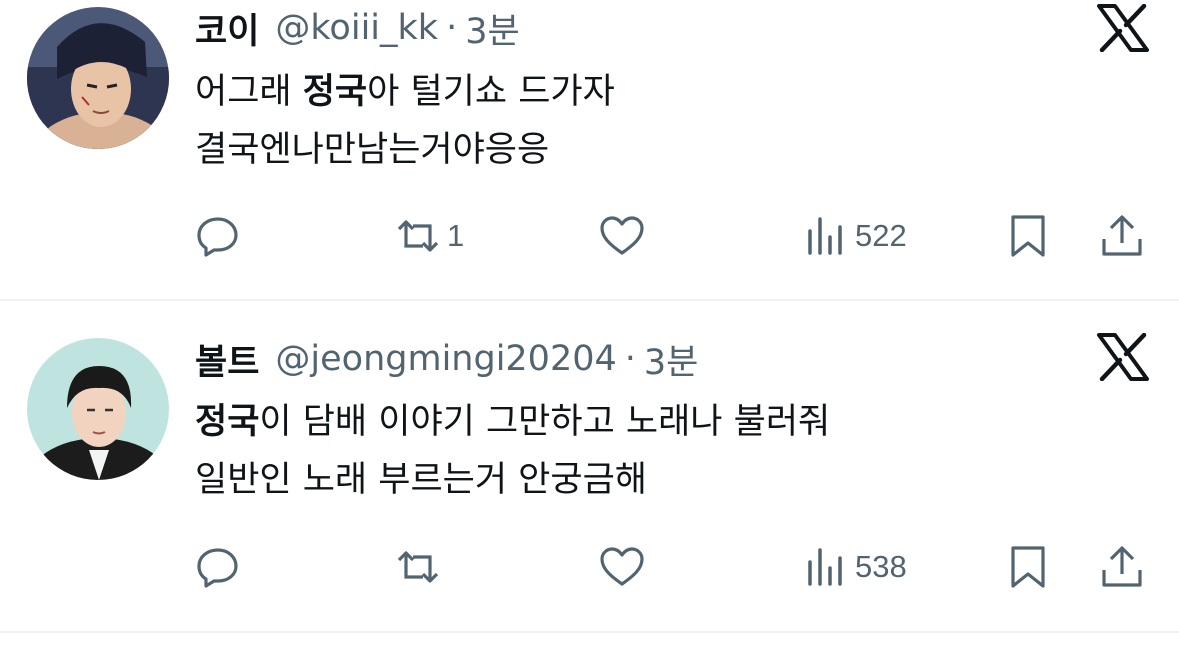 This screenshot has width=1179, height=661. What do you see at coordinates (513, 422) in the screenshot?
I see `tweet-text-line-1: 정국이 담배 이야기 그만하고 노래나 불러줘` at bounding box center [513, 422].